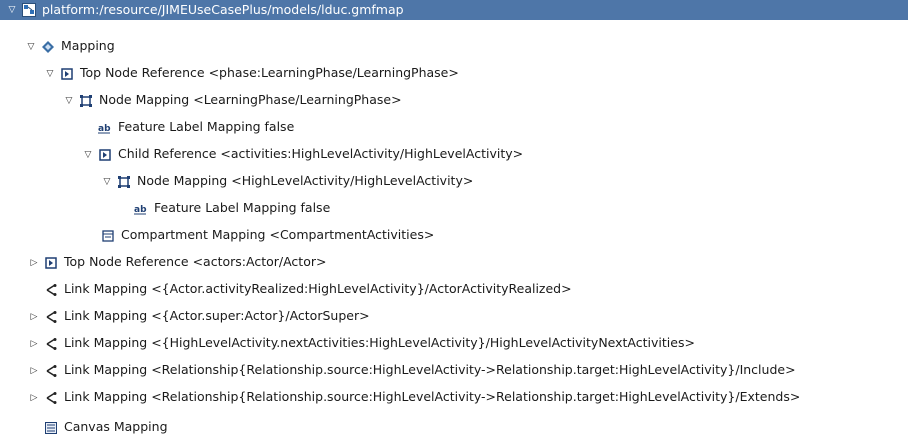 The height and width of the screenshot is (441, 908). I want to click on tree-item-canvas-mapping: Canvas Mapping, so click(454, 427).